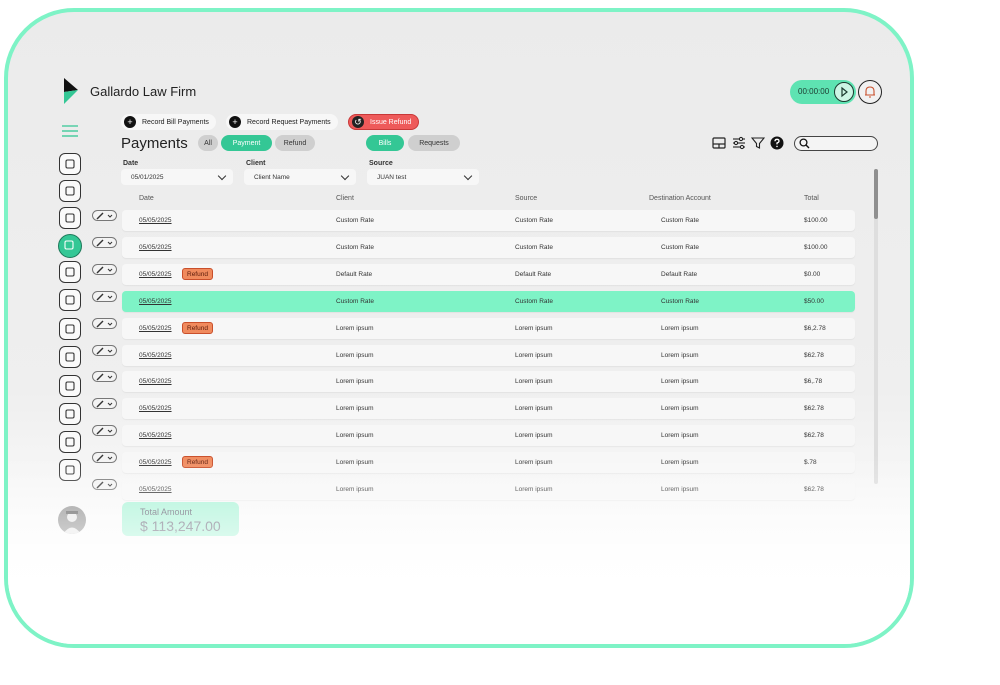 Image resolution: width=1000 pixels, height=685 pixels. What do you see at coordinates (836, 143) in the screenshot?
I see `search-input` at bounding box center [836, 143].